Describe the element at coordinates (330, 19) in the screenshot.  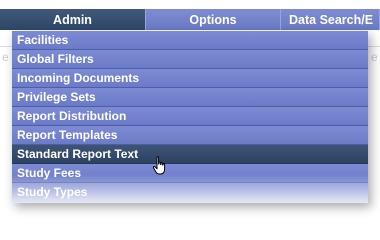
I see `menu-tab-data-search: Data Search/E` at that location.